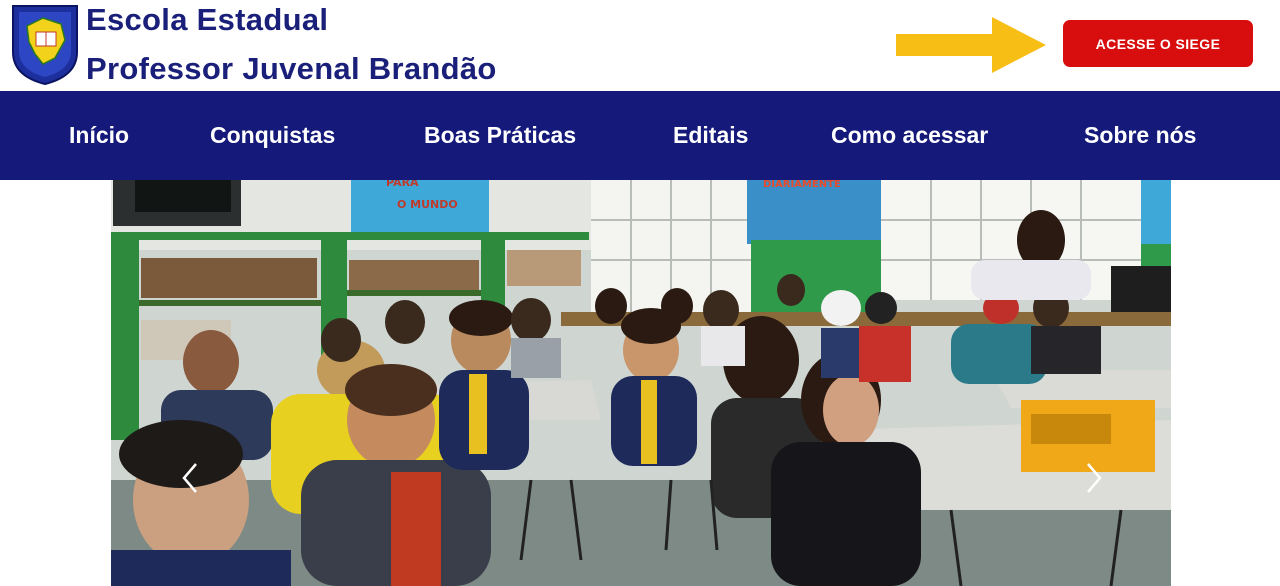 This screenshot has width=1280, height=586. Describe the element at coordinates (802, 185) in the screenshot. I see `banner-right-text: DIARIAMENTE` at that location.